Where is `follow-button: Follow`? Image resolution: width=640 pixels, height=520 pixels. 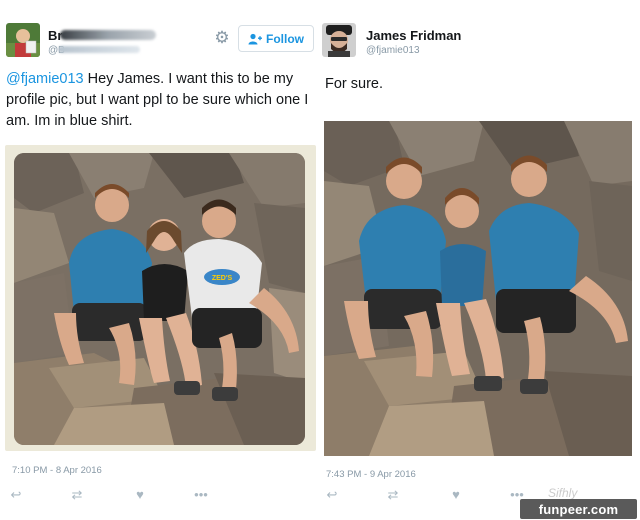
follow-button: Follow is located at coordinates (276, 38).